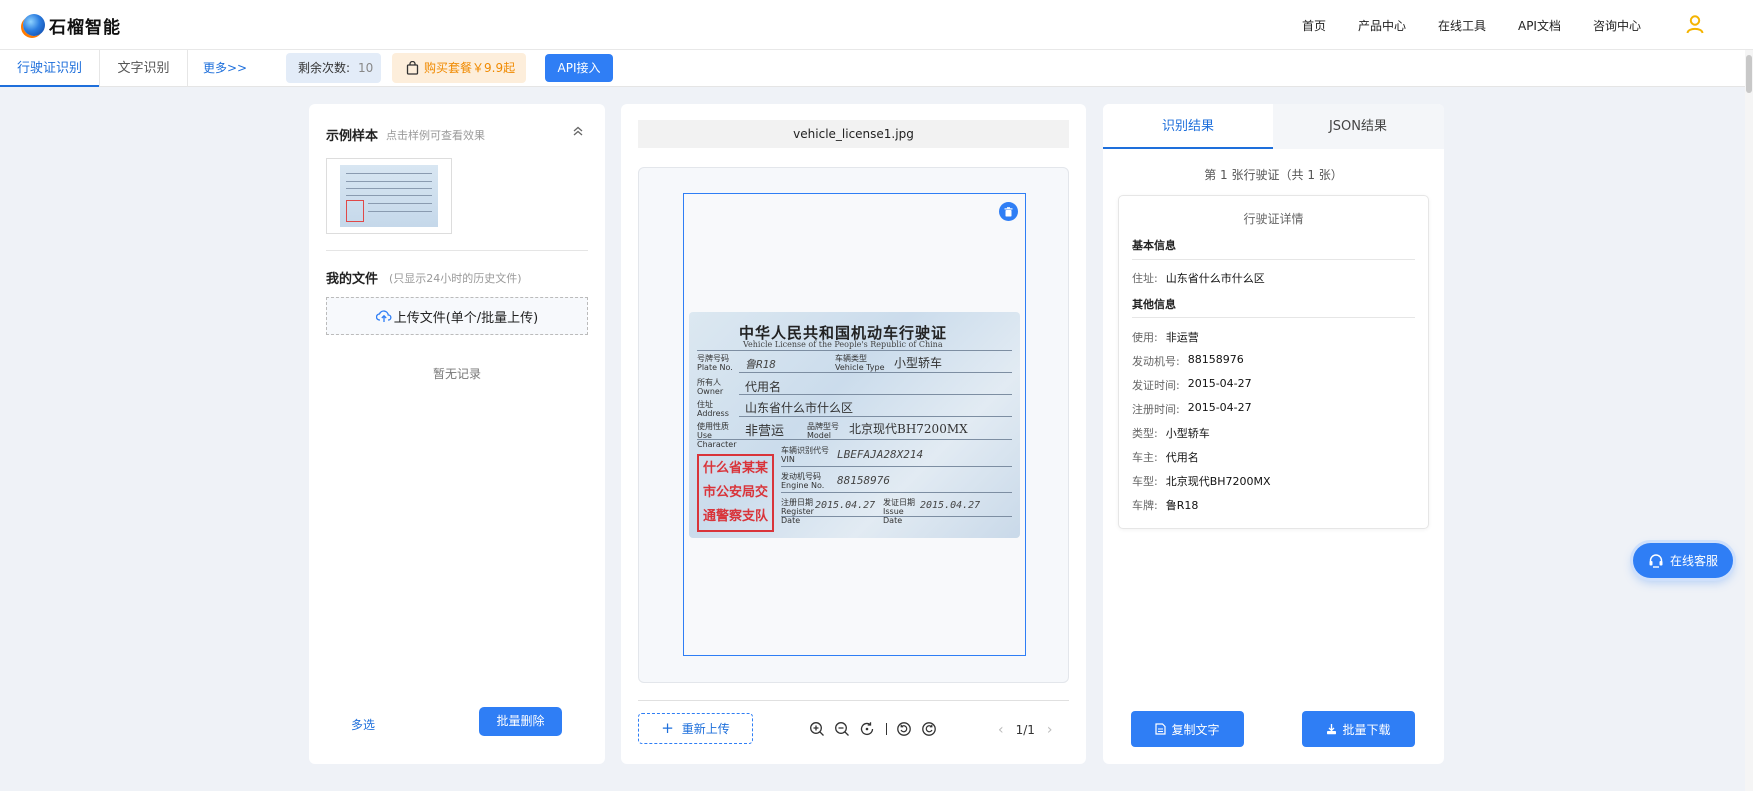 Image resolution: width=1753 pixels, height=791 pixels. I want to click on license-owner-label: 所有人 Owner, so click(710, 387).